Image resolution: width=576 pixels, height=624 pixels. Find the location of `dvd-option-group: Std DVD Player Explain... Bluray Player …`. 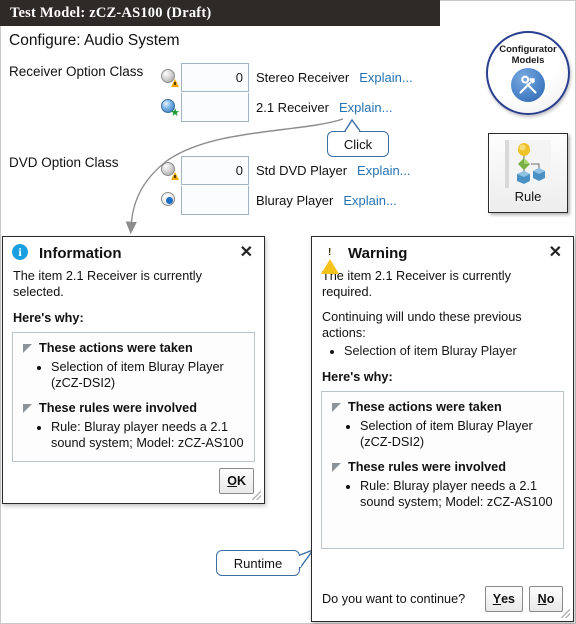

dvd-option-group: Std DVD Player Explain... Bluray Player … is located at coordinates (285, 185).